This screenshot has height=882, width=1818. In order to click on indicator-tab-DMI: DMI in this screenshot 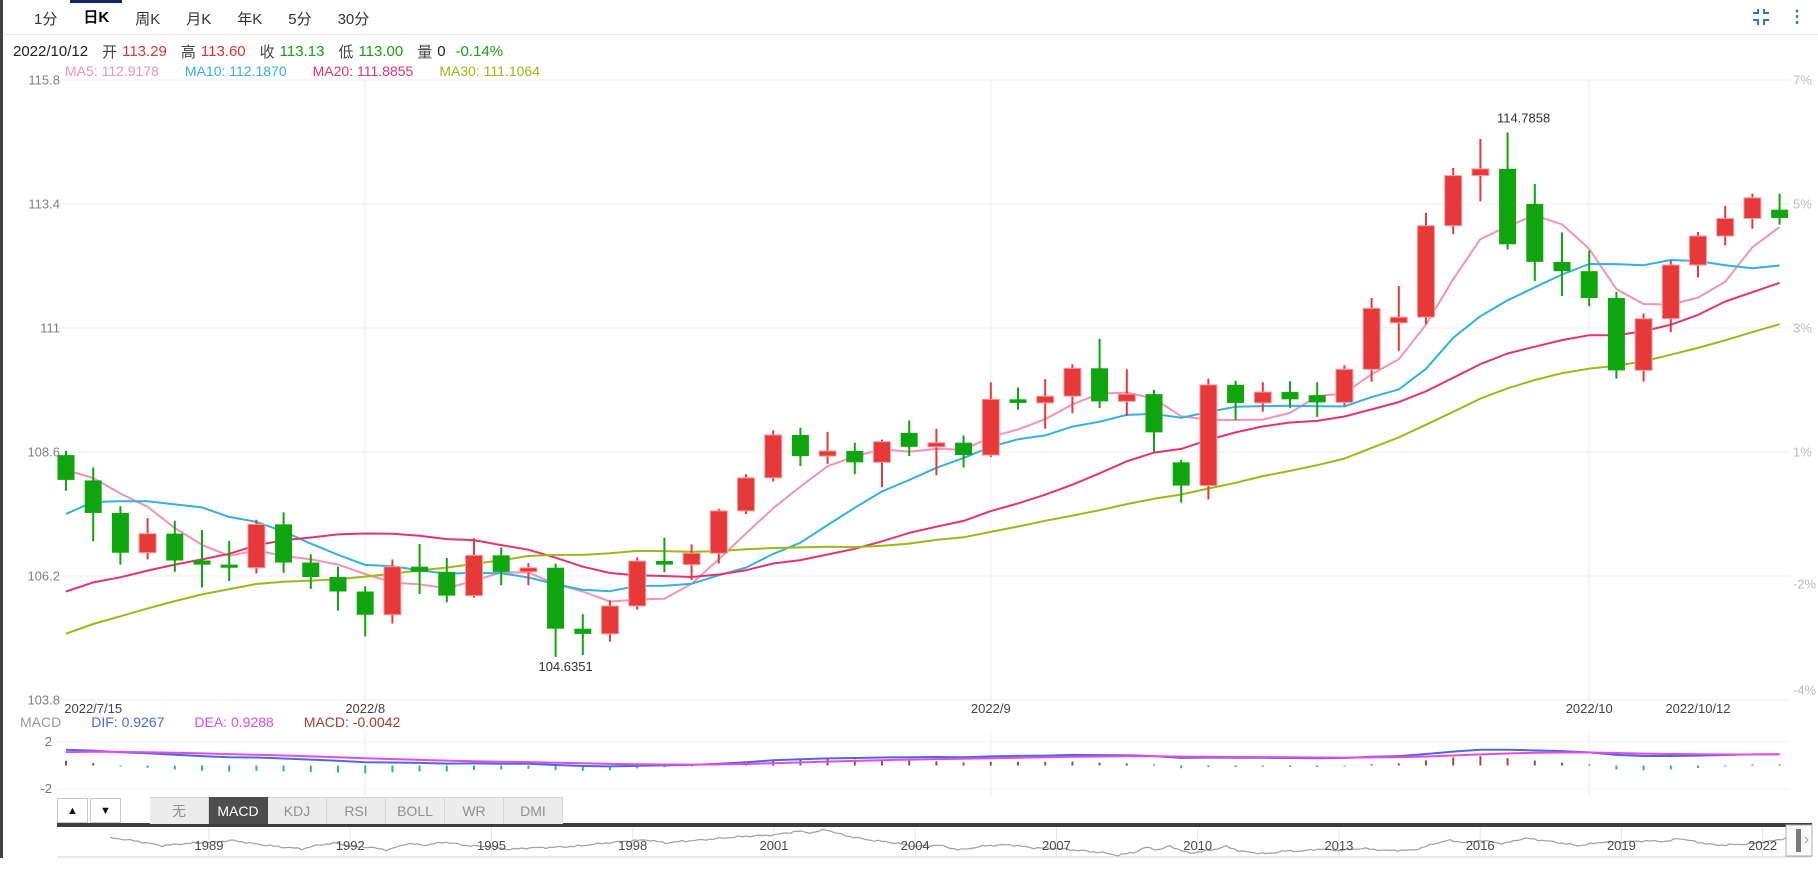, I will do `click(533, 810)`.